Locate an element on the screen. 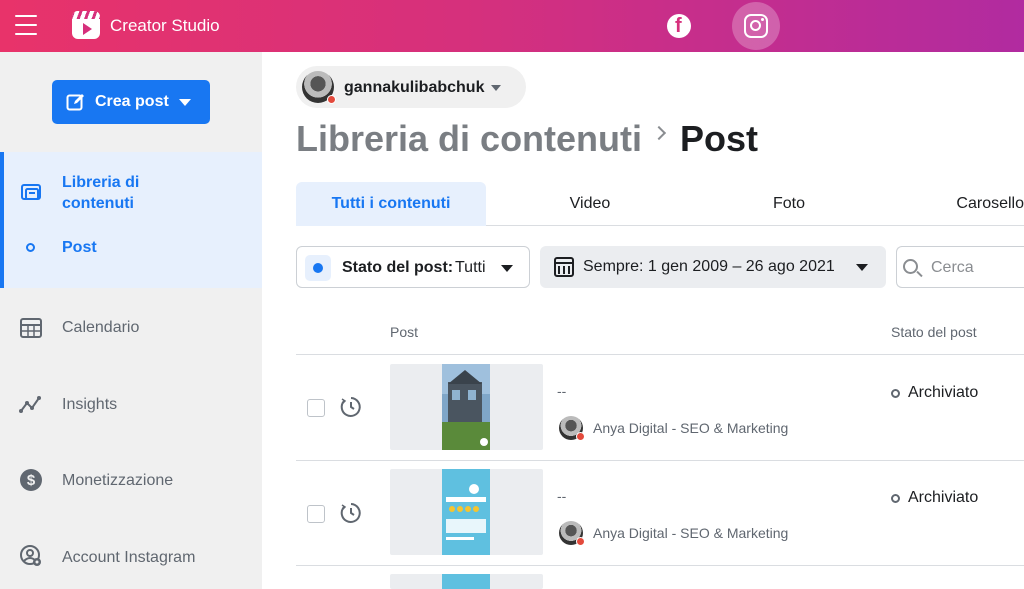 The height and width of the screenshot is (589, 1024). top-bar: Creator Studio is located at coordinates (512, 26).